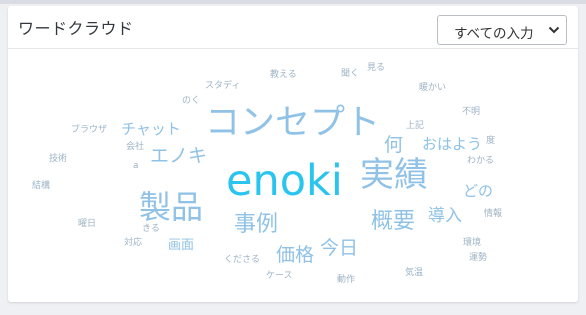  I want to click on cloud-word: 技術, so click(58, 159).